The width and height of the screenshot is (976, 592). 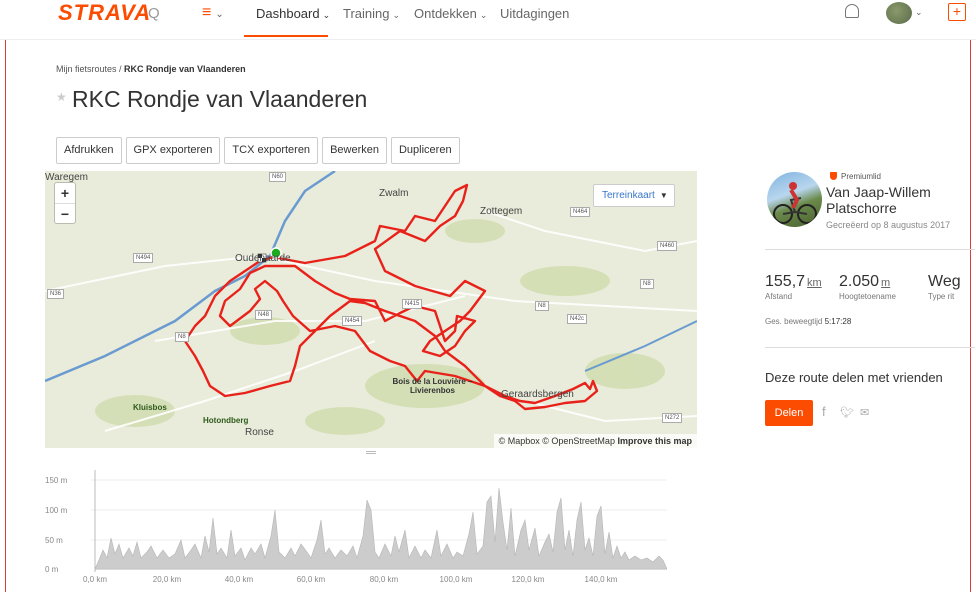 I want to click on road-number: N464, so click(x=580, y=212).